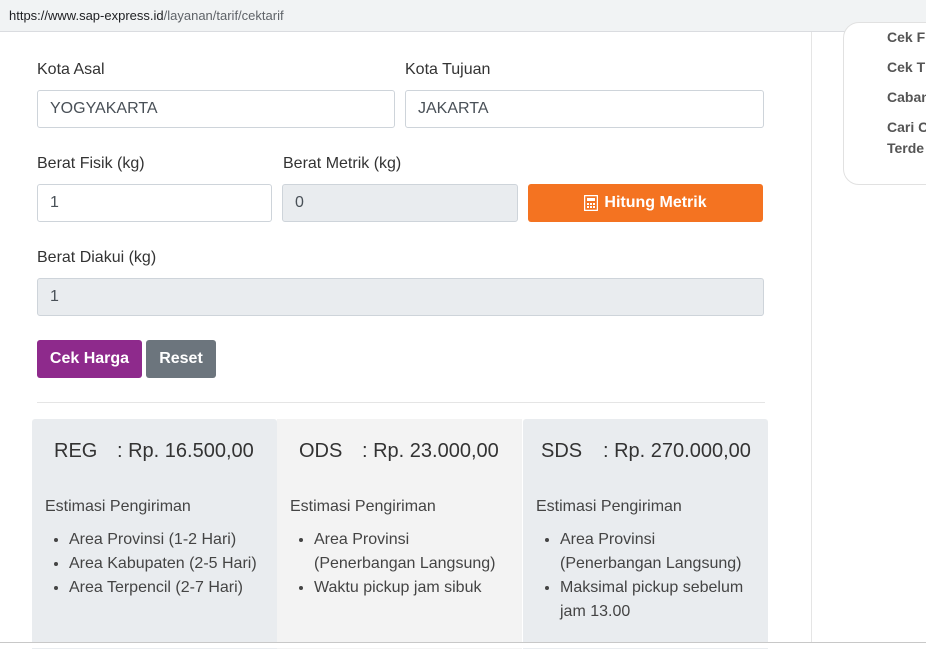 The width and height of the screenshot is (926, 649). What do you see at coordinates (86, 15) in the screenshot?
I see `url-host: https://www.sap-express.id` at bounding box center [86, 15].